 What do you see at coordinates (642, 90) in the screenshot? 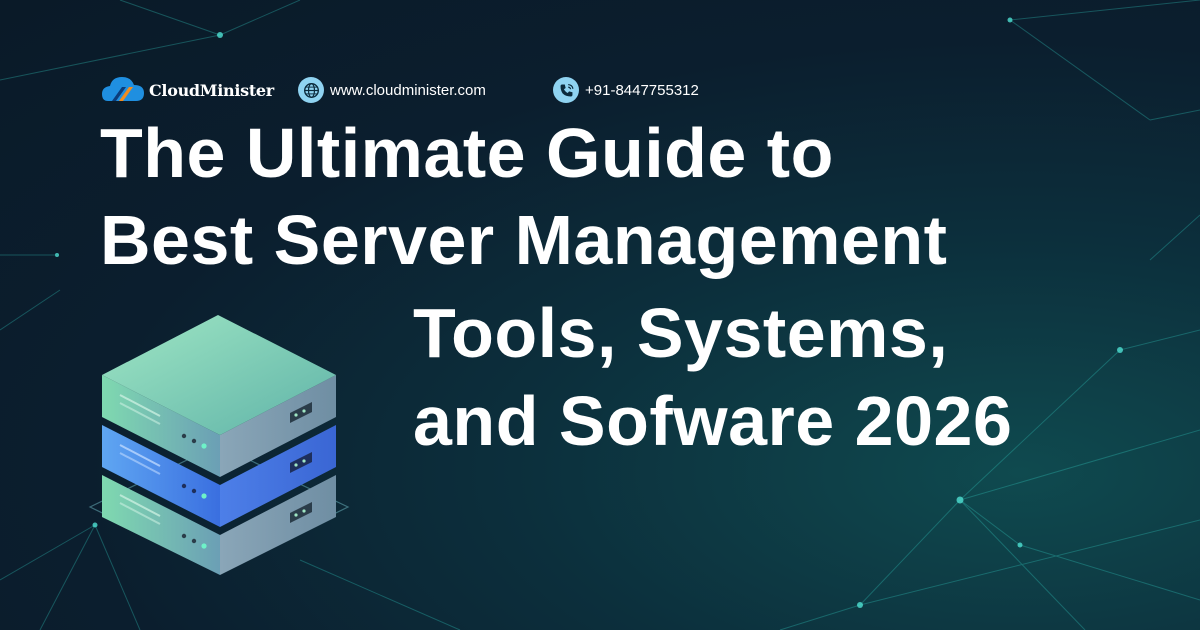
I see `phone-text: +91-8447755312` at bounding box center [642, 90].